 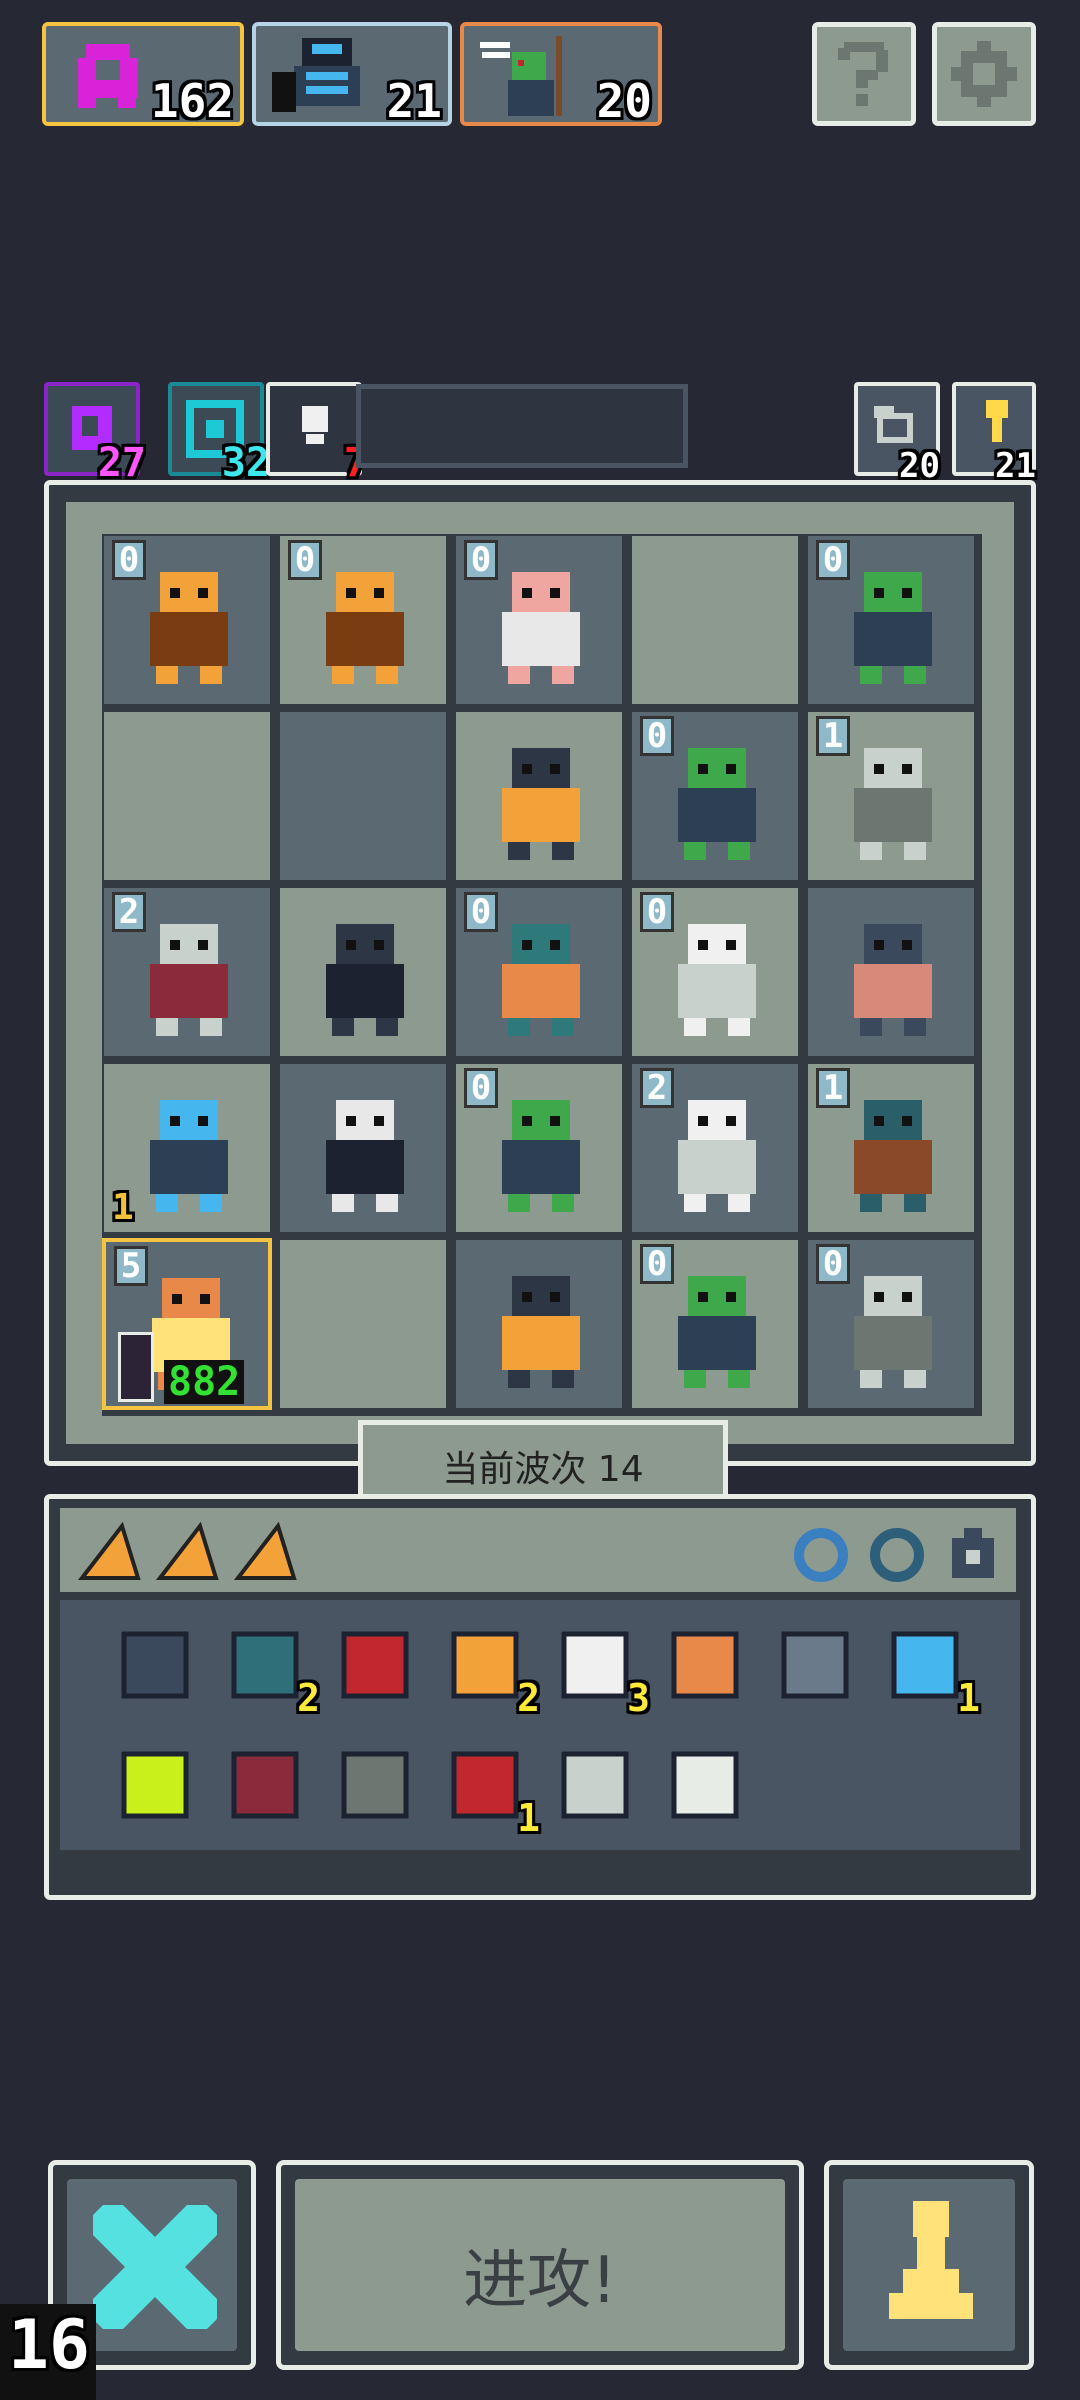 I want to click on eye-beast-sprite, so click(x=541, y=980).